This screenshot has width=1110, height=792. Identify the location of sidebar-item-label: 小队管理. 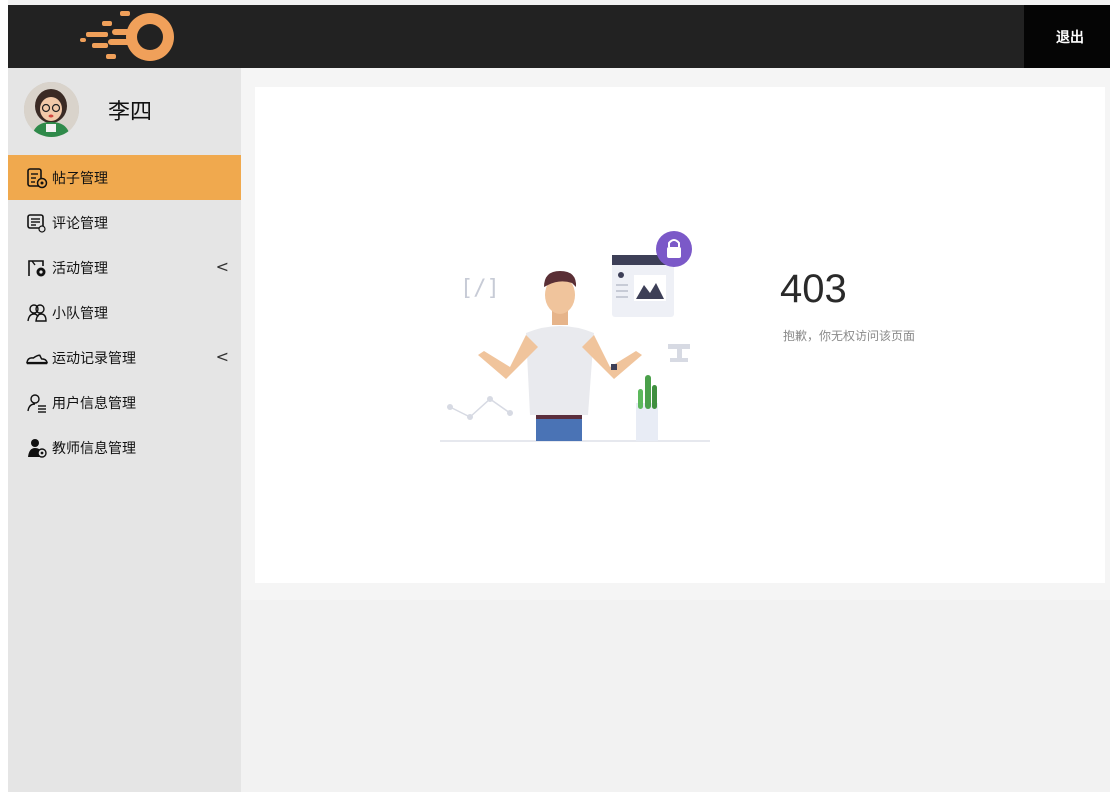
(80, 313).